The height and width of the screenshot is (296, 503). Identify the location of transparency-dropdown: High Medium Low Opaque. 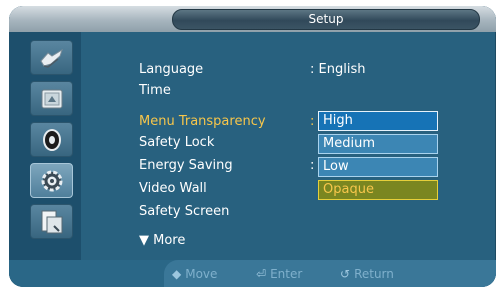
(378, 157).